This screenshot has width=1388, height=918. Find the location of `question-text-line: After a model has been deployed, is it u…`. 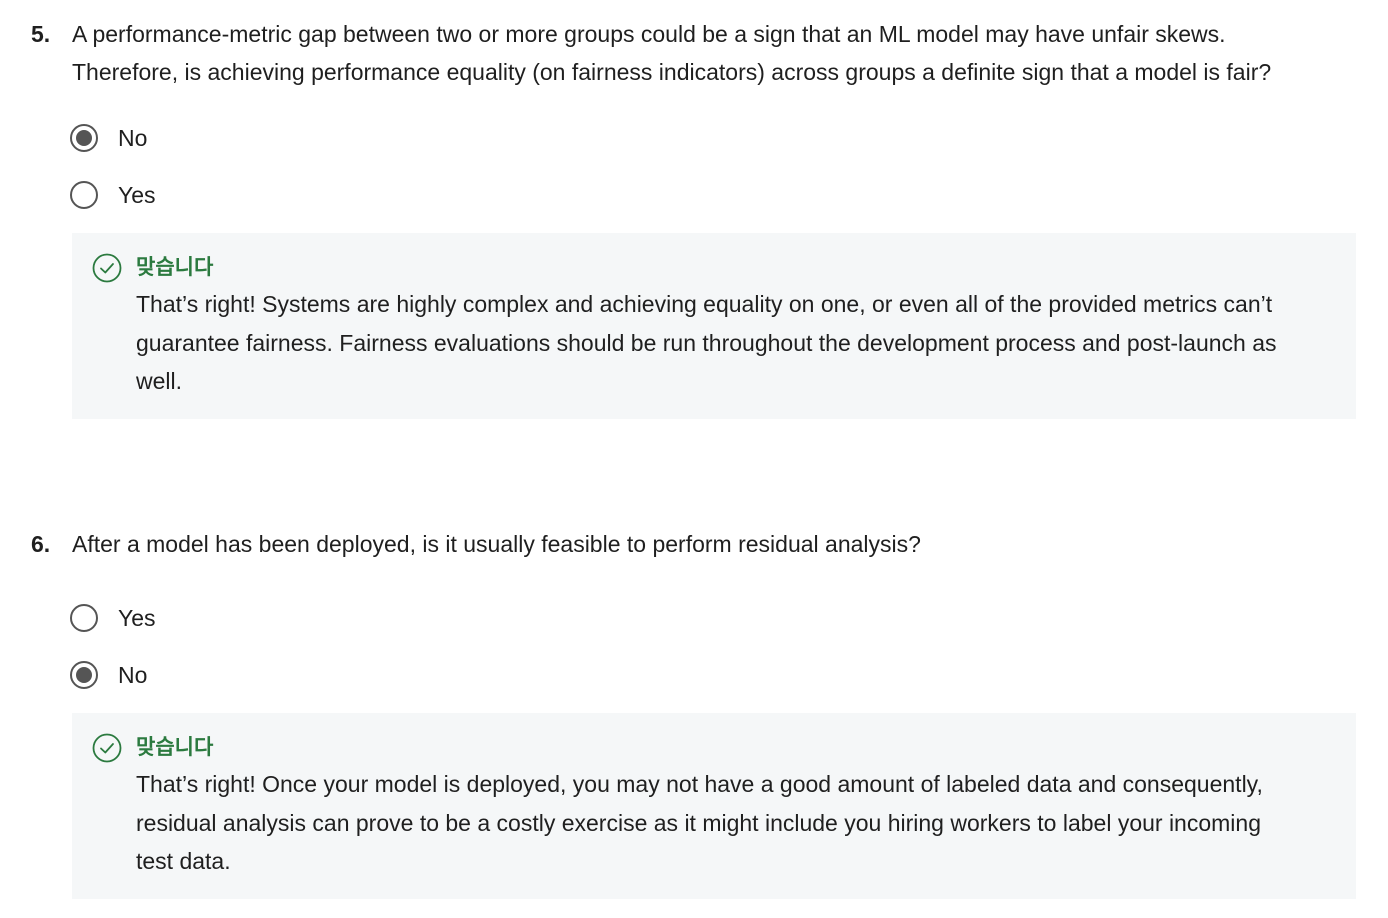

question-text-line: After a model has been deployed, is it u… is located at coordinates (496, 544).